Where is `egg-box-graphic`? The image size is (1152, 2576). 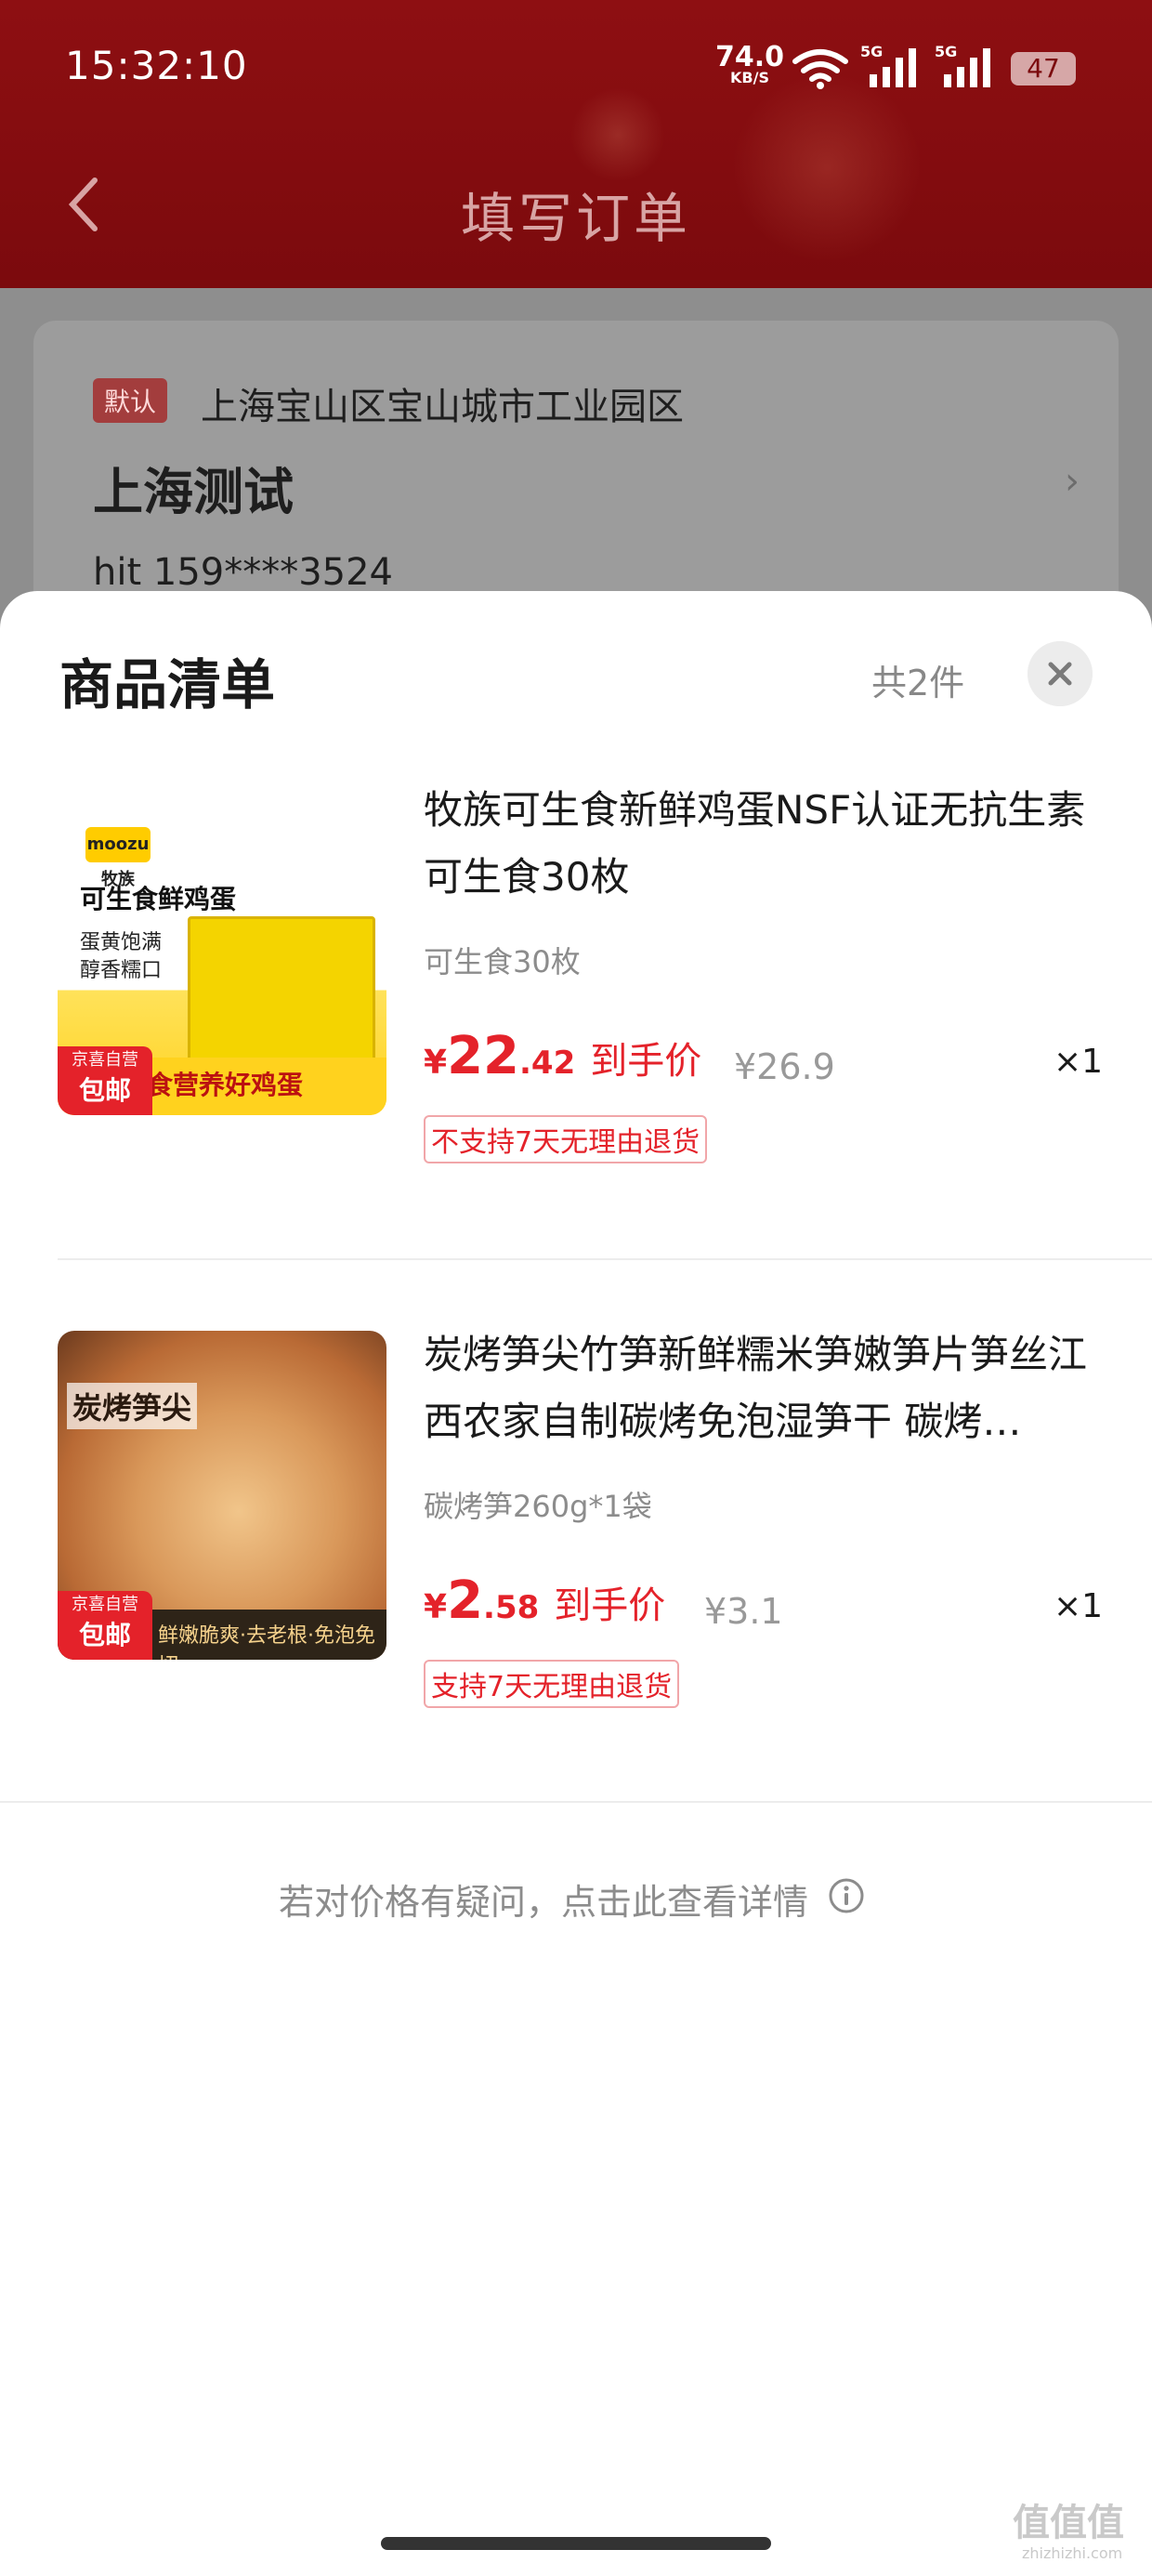
egg-box-graphic is located at coordinates (281, 993).